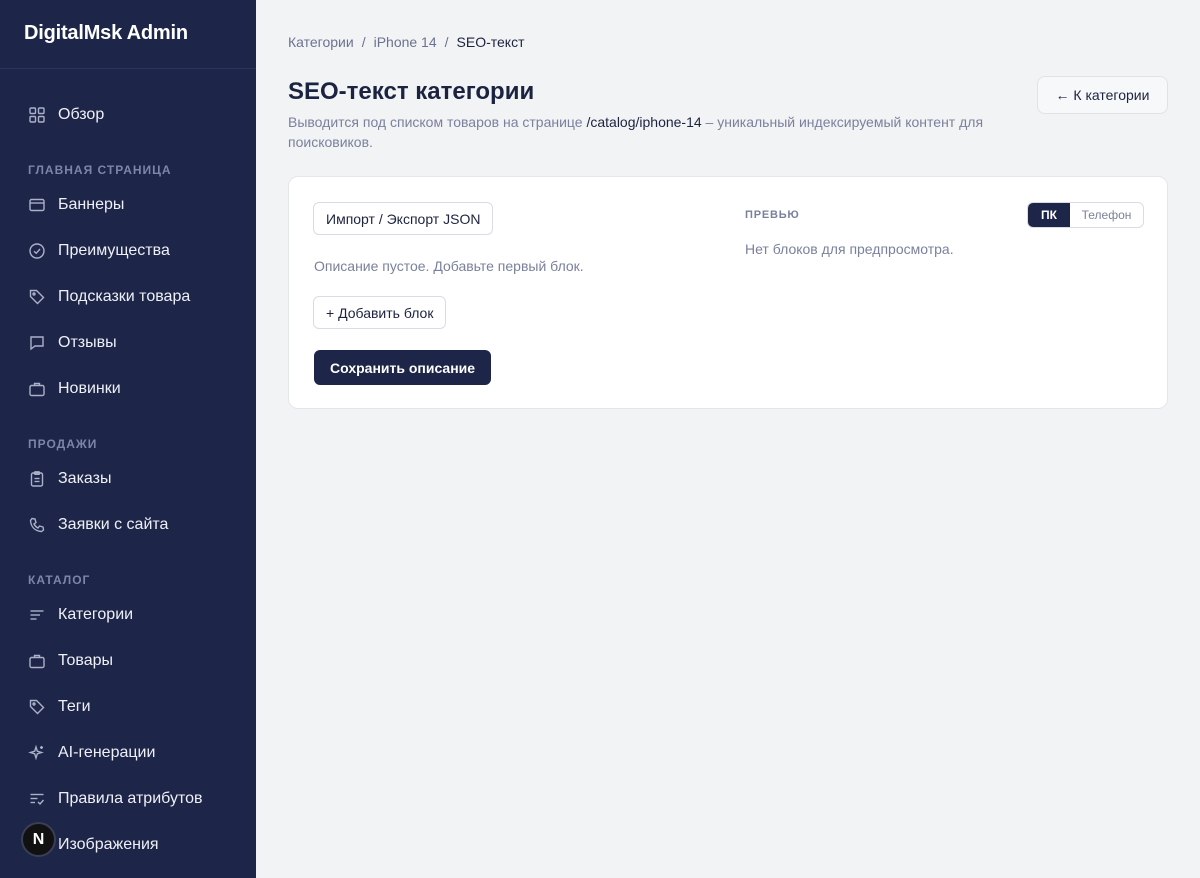 This screenshot has height=878, width=1200. I want to click on empty-description-text: Описание пустое. Добавьте первый блок., so click(449, 266).